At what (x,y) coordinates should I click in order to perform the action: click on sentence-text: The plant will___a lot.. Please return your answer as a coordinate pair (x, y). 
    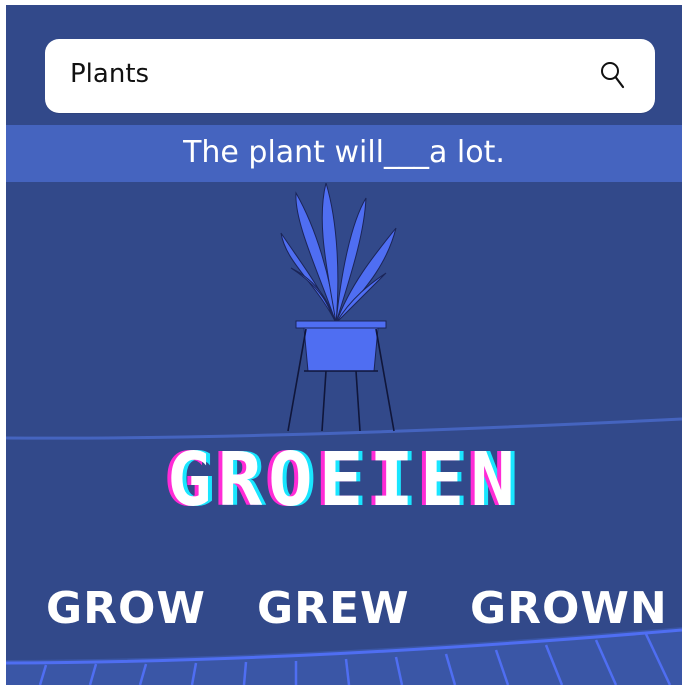
    Looking at the image, I should click on (344, 152).